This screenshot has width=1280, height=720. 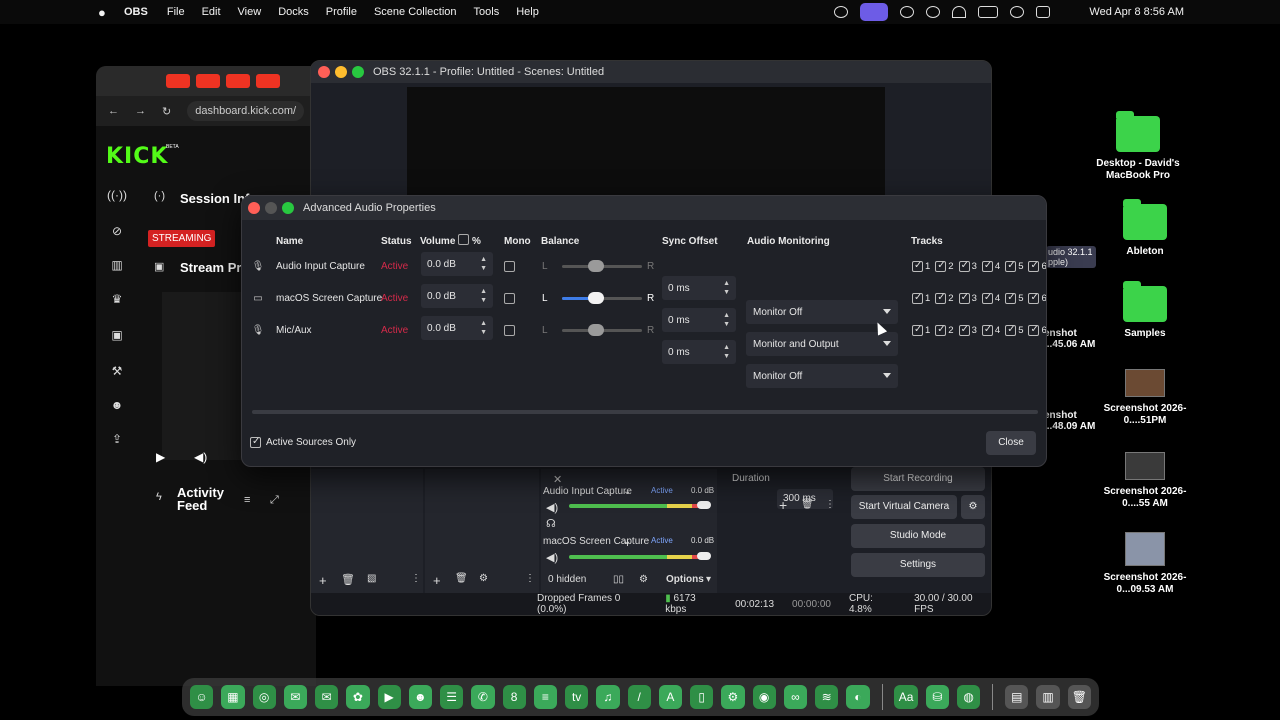 I want to click on reload-icon: ↻, so click(x=166, y=111).